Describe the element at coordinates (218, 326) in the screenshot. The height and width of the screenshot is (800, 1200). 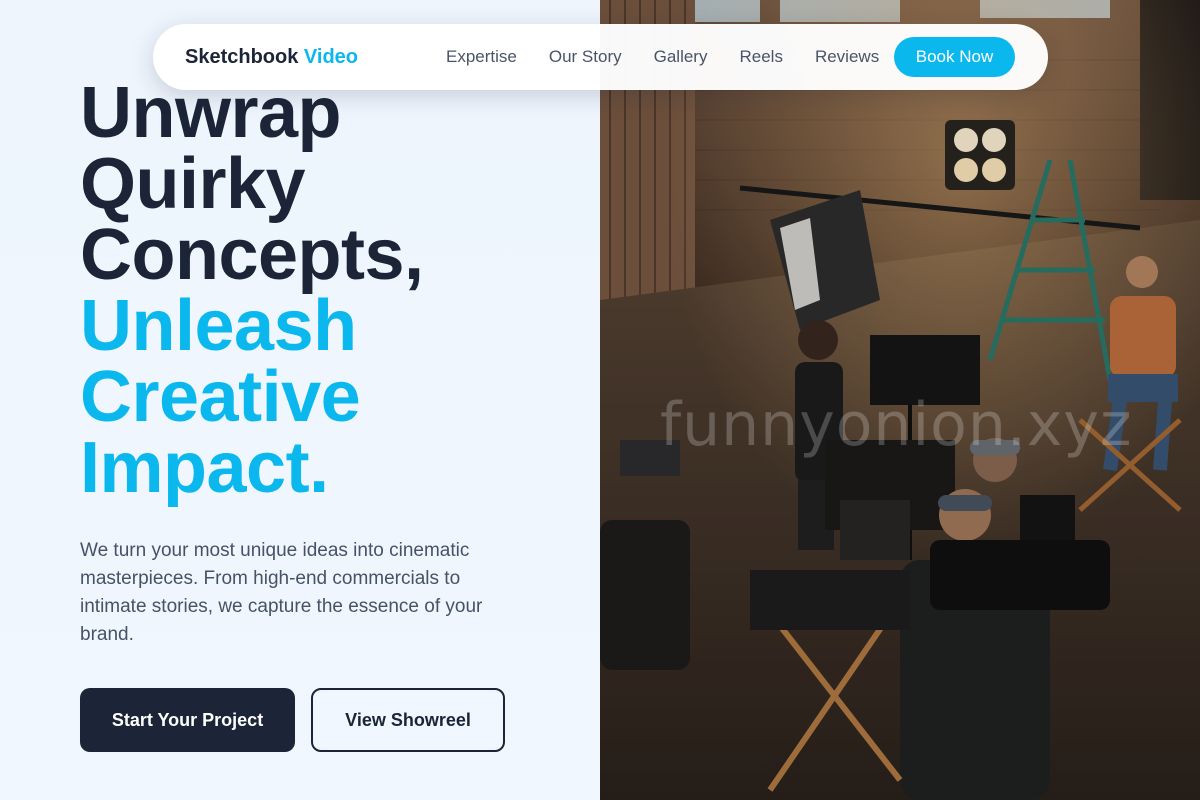
I see `hero-title-accent-line: Unleash` at that location.